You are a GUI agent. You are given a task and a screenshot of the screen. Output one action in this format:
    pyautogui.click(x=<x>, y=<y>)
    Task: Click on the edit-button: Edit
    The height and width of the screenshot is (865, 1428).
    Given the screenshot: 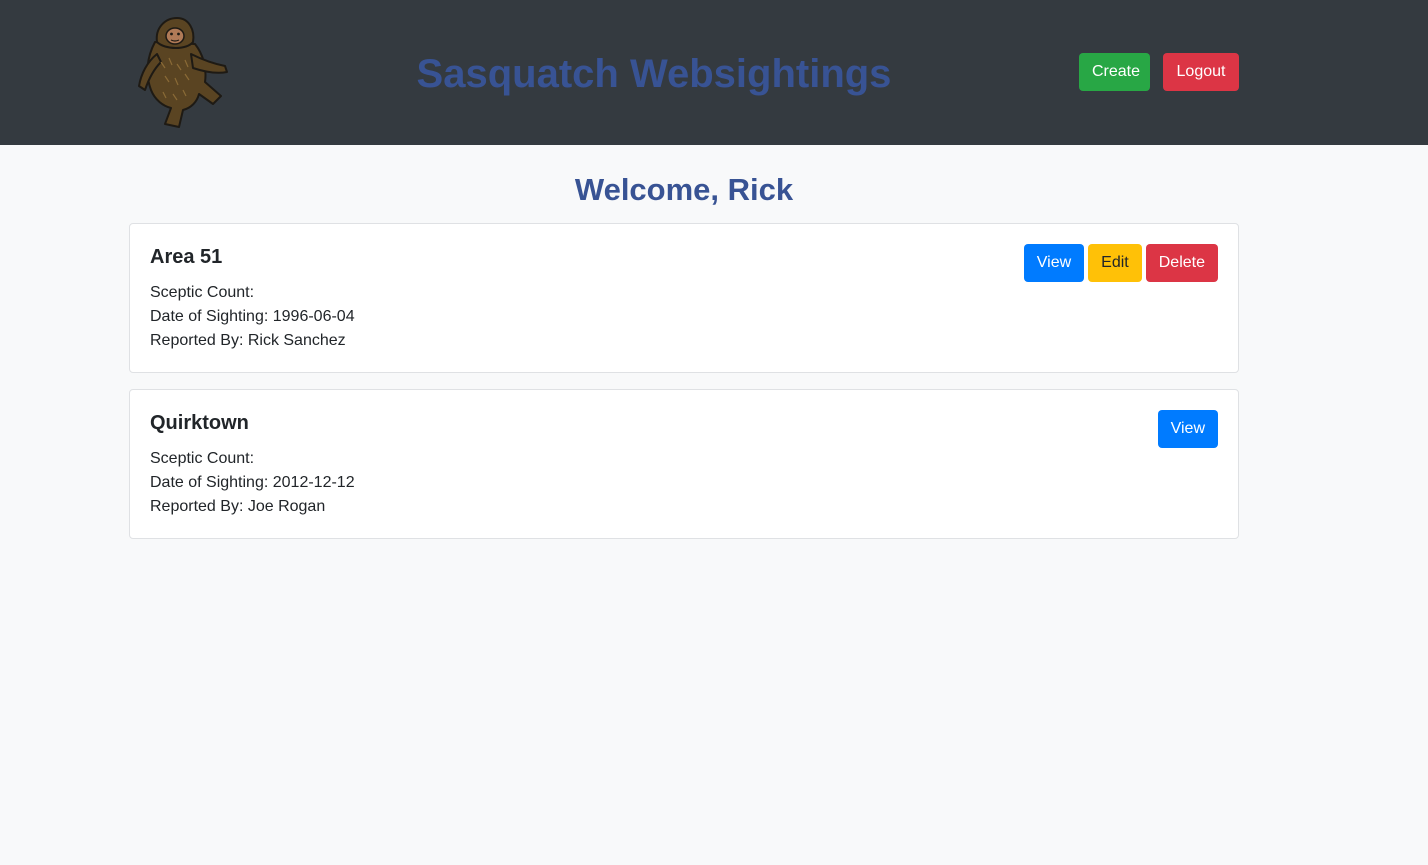 What is the action you would take?
    pyautogui.click(x=1115, y=263)
    